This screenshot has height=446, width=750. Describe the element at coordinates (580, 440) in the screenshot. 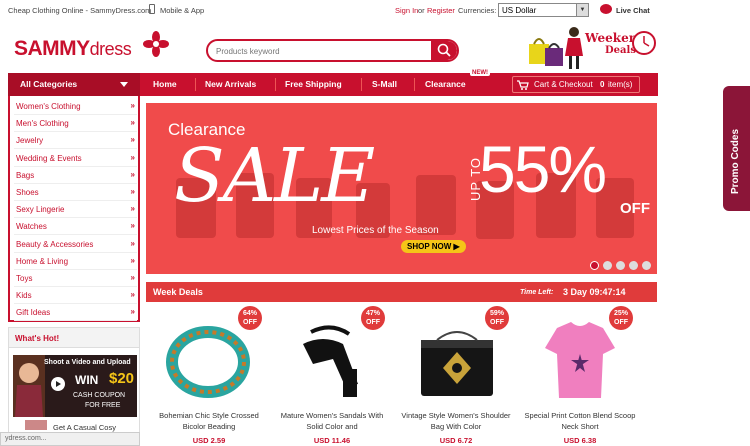

I see `product-price: USD 6.38` at that location.